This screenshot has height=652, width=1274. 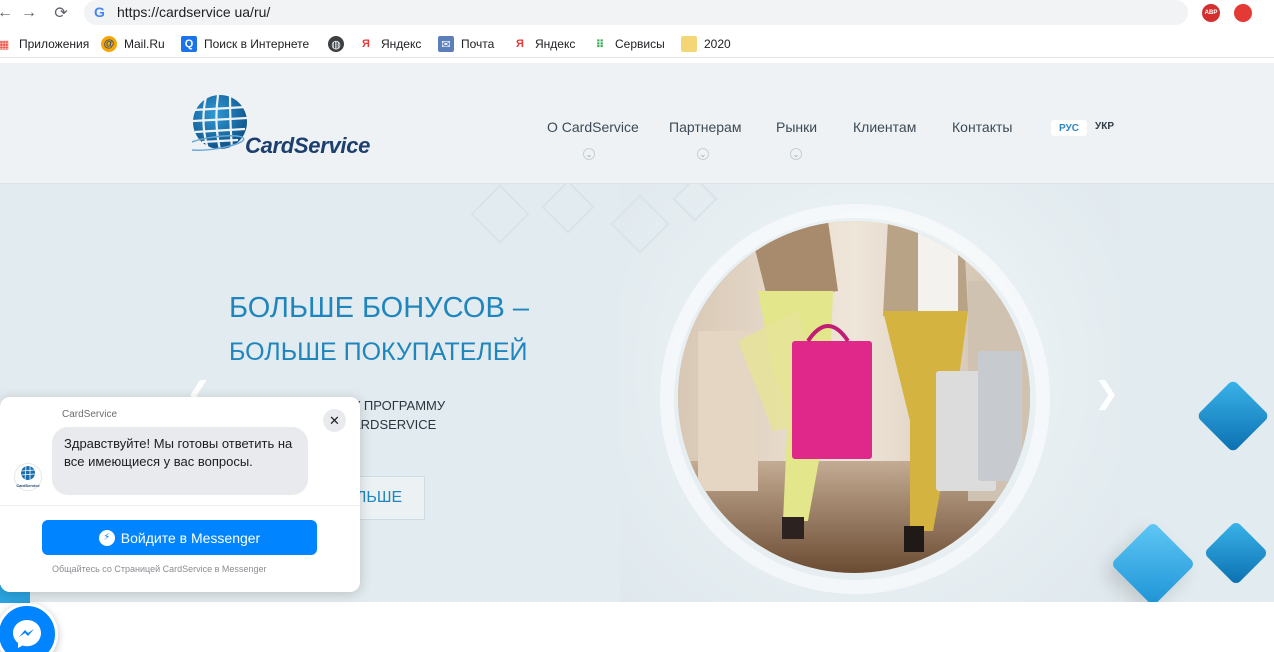 I want to click on mail-icon: ✉, so click(x=446, y=44).